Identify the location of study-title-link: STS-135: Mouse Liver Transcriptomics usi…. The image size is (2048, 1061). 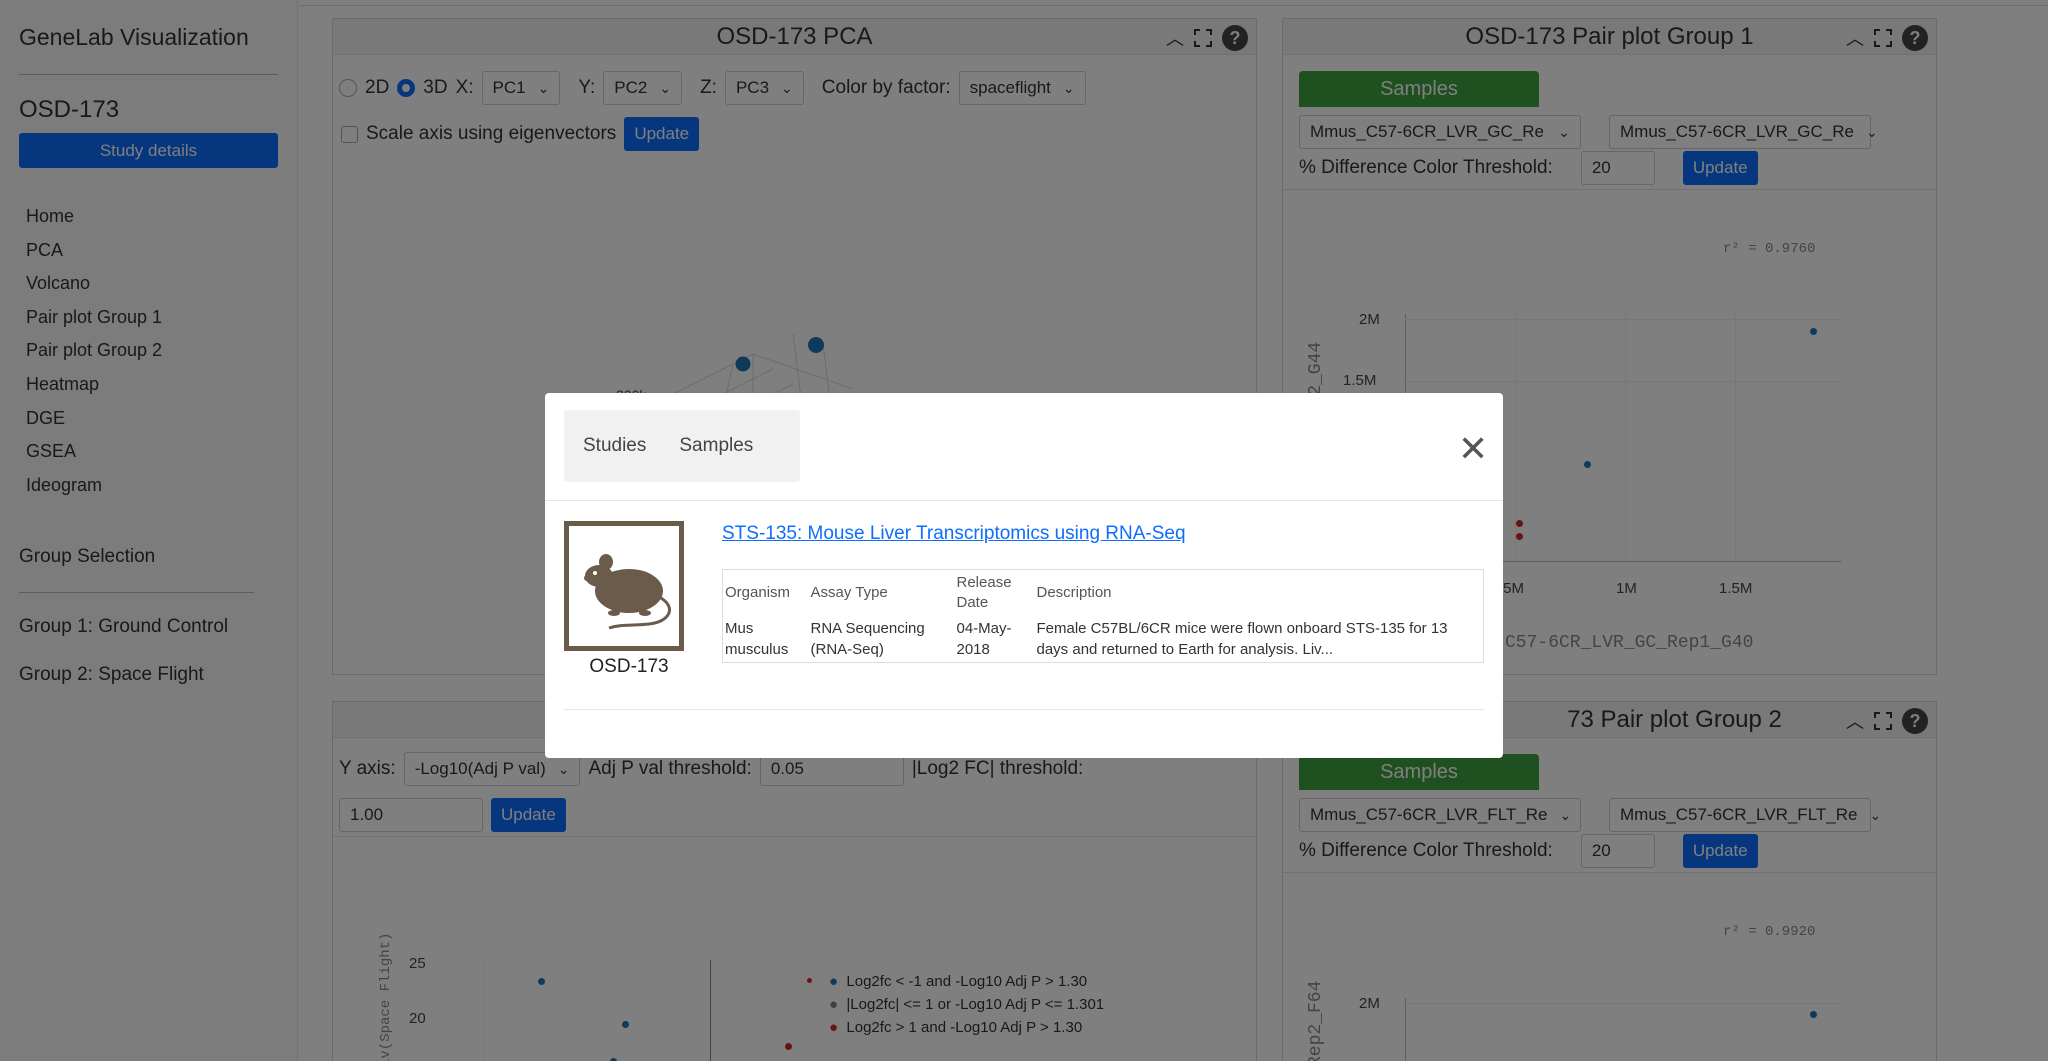
(954, 534).